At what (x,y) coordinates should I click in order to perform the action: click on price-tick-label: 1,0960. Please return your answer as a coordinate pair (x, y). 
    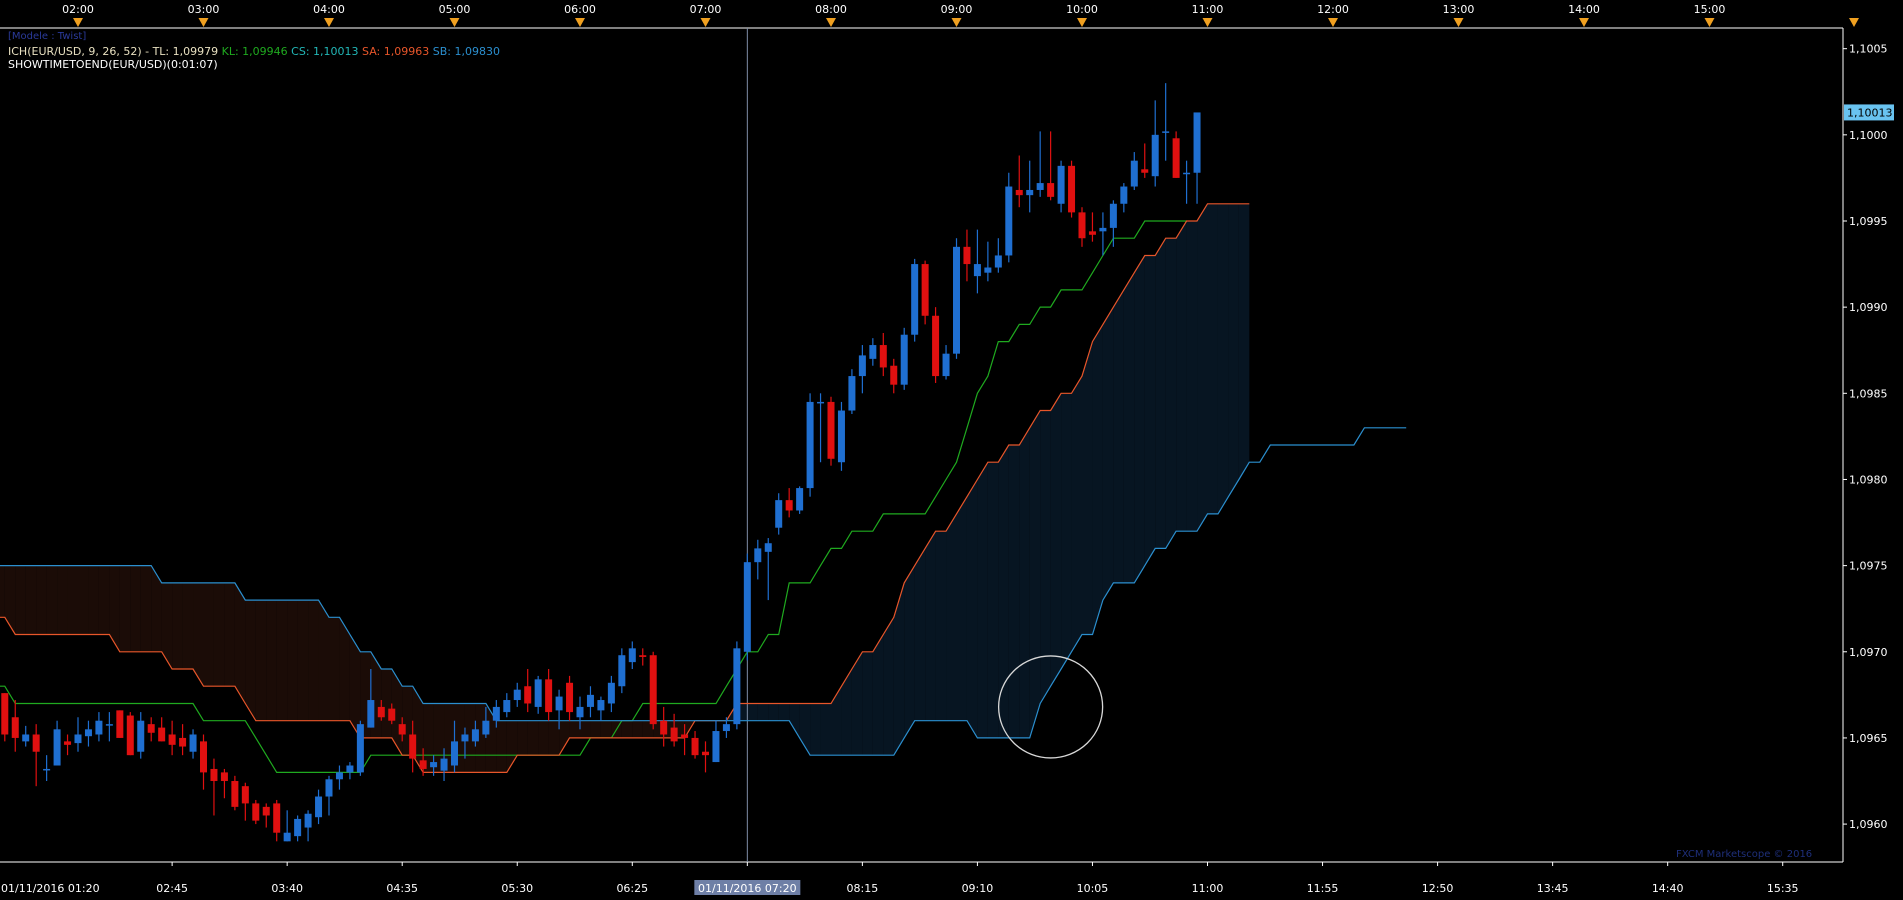
    Looking at the image, I should click on (1868, 824).